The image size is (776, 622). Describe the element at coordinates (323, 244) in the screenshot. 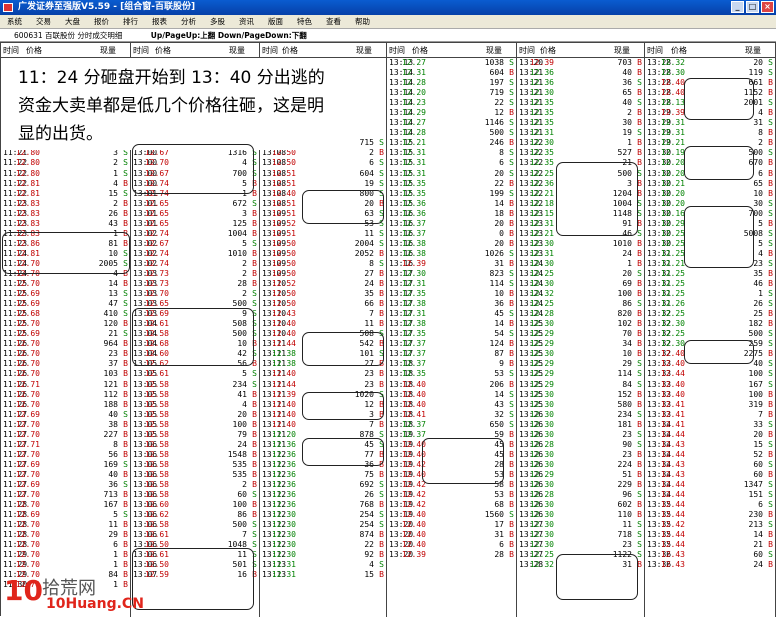

I see `tick-row: 13:09 12.50 2004 S` at that location.